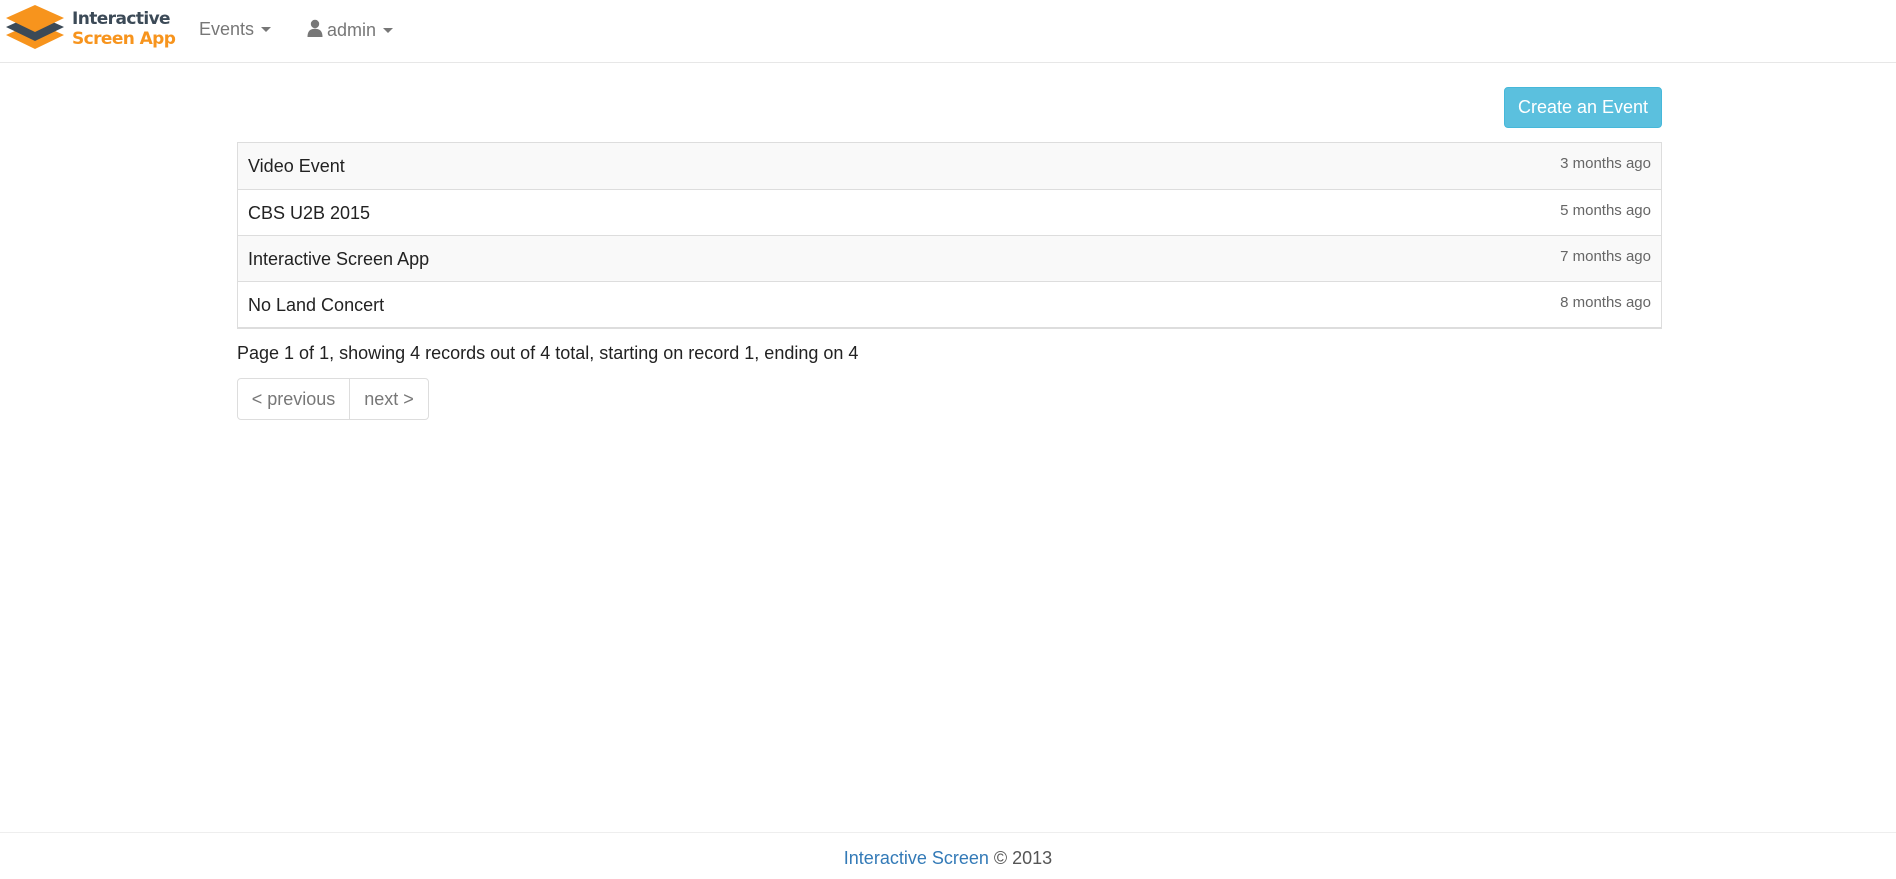 This screenshot has width=1896, height=879. What do you see at coordinates (315, 30) in the screenshot?
I see `user-icon` at bounding box center [315, 30].